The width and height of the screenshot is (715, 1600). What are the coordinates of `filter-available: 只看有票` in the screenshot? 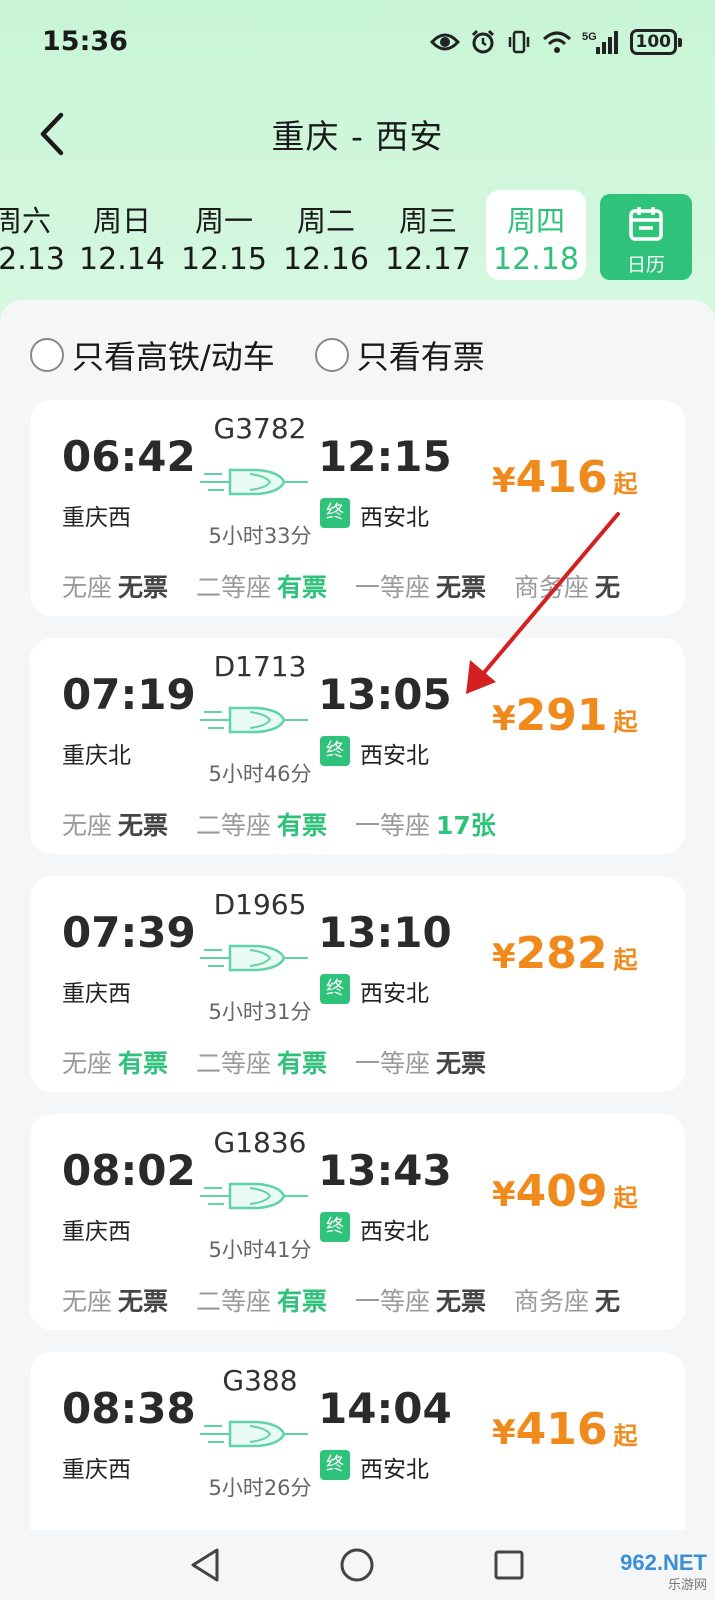 It's located at (399, 355).